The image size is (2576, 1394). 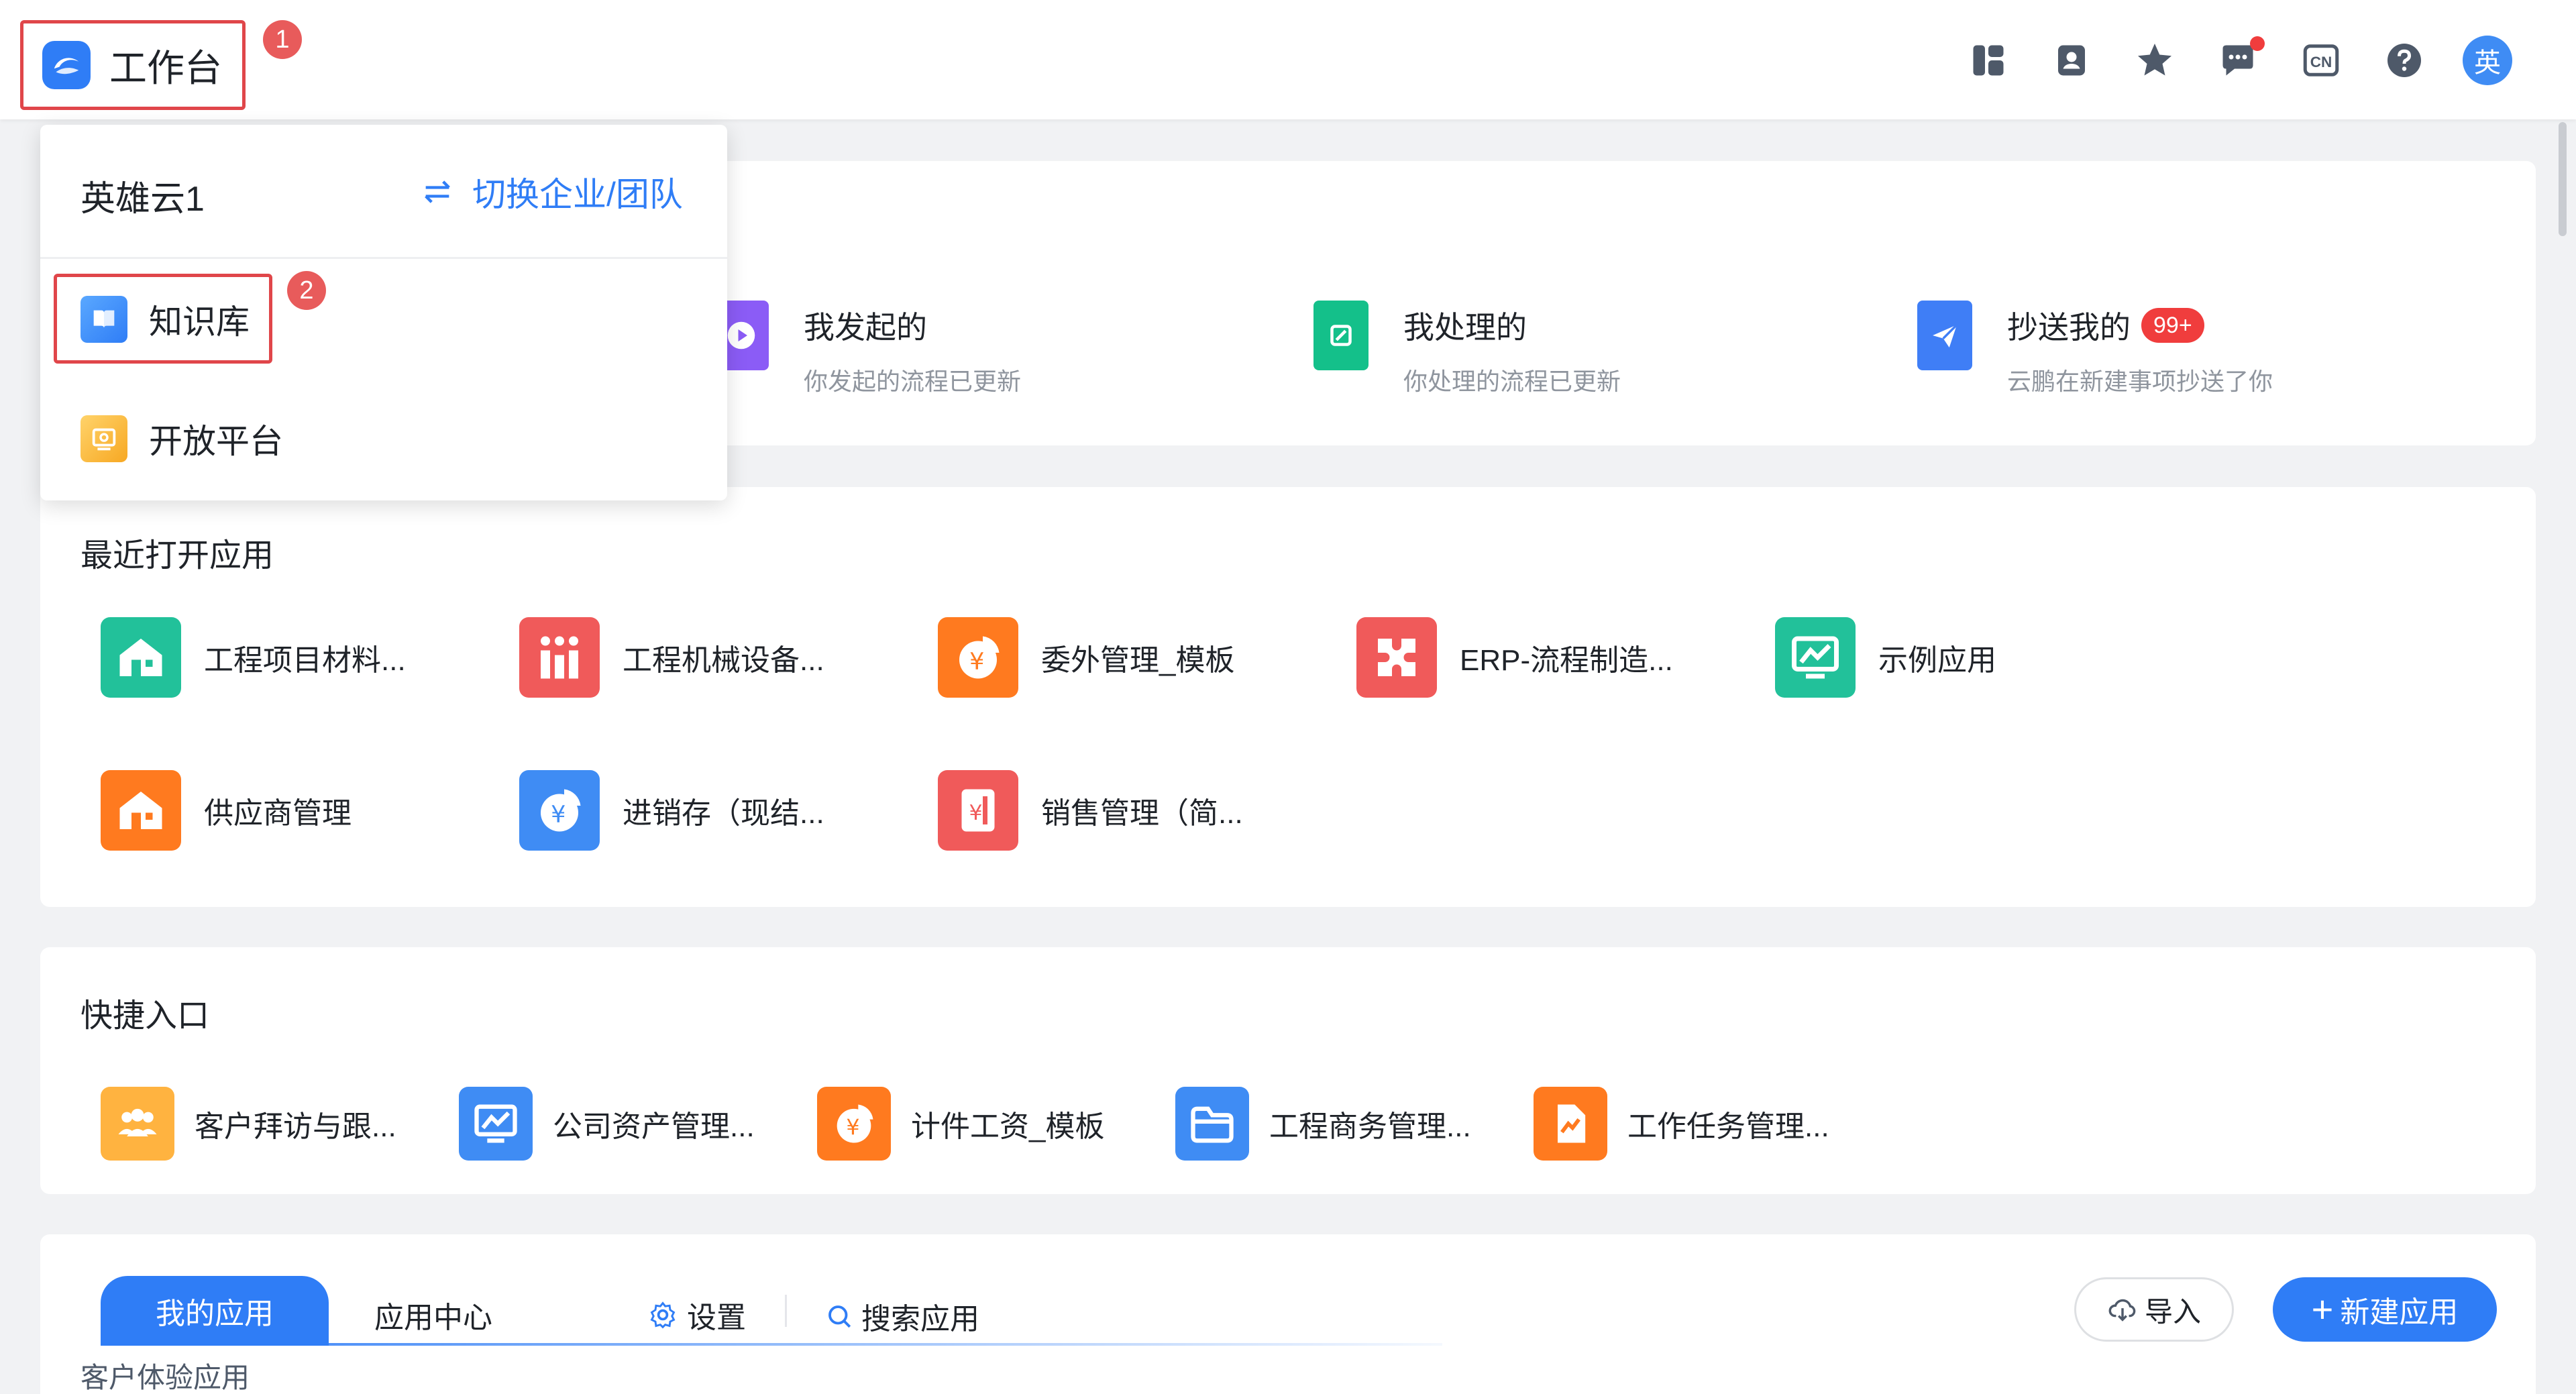 What do you see at coordinates (383, 192) in the screenshot?
I see `dropdown-header: 英雄云1 切换企业/团队` at bounding box center [383, 192].